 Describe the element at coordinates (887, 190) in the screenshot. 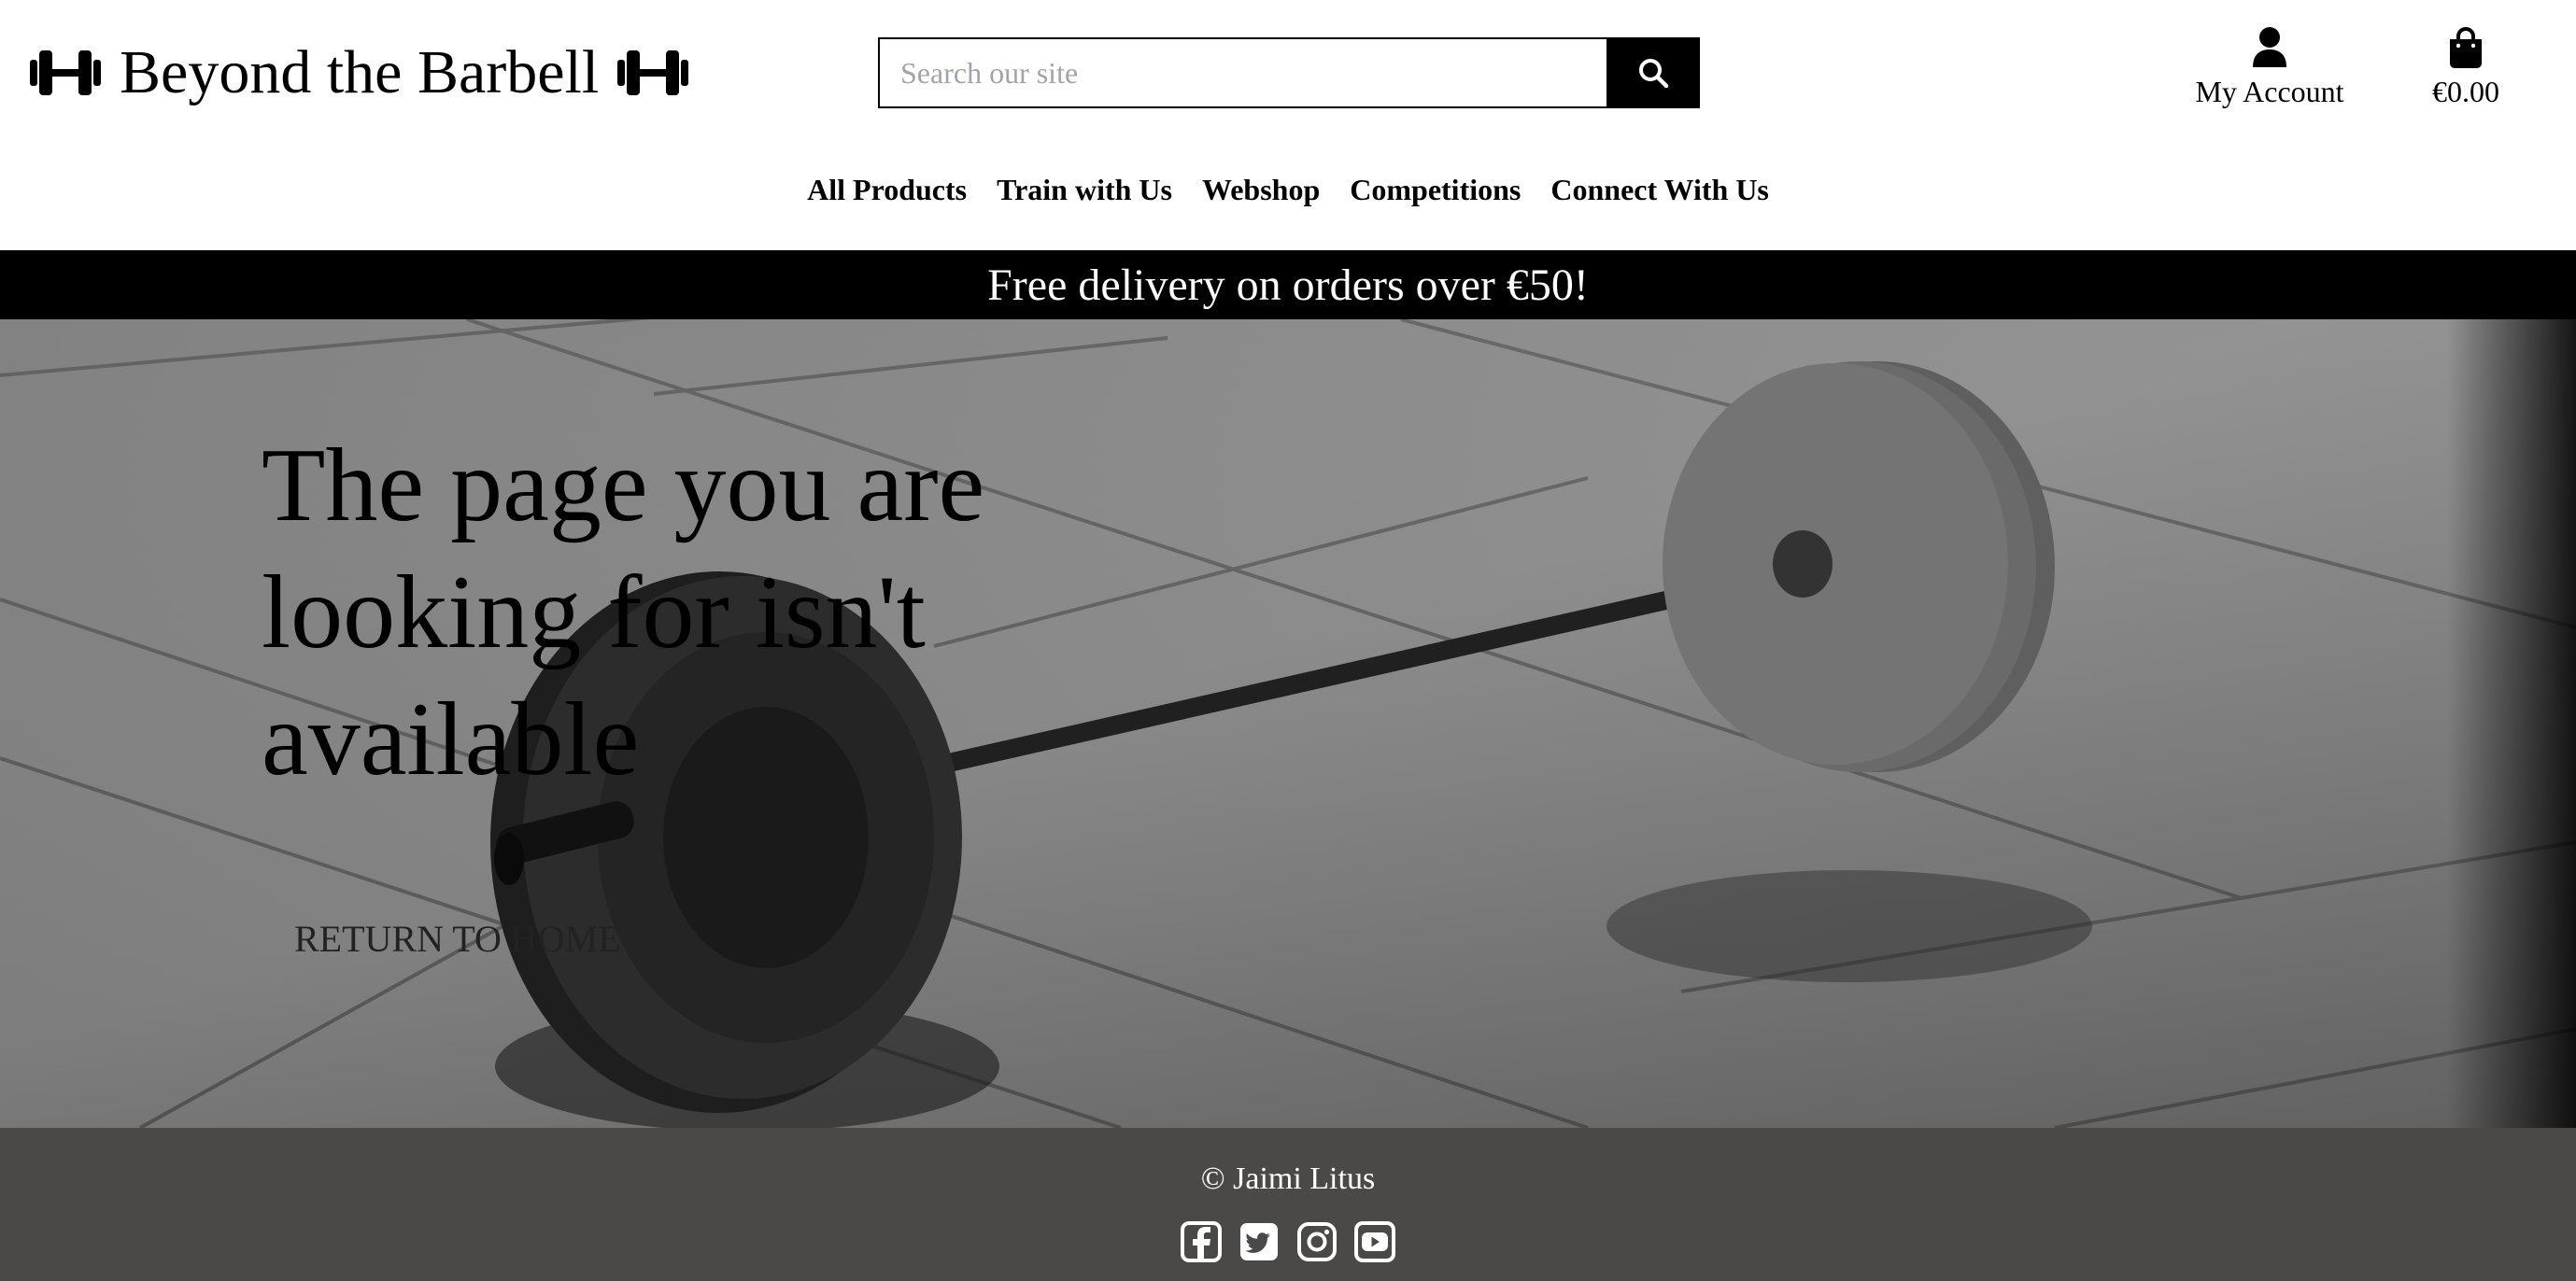

I see `nav-item-all-products: All Products` at that location.